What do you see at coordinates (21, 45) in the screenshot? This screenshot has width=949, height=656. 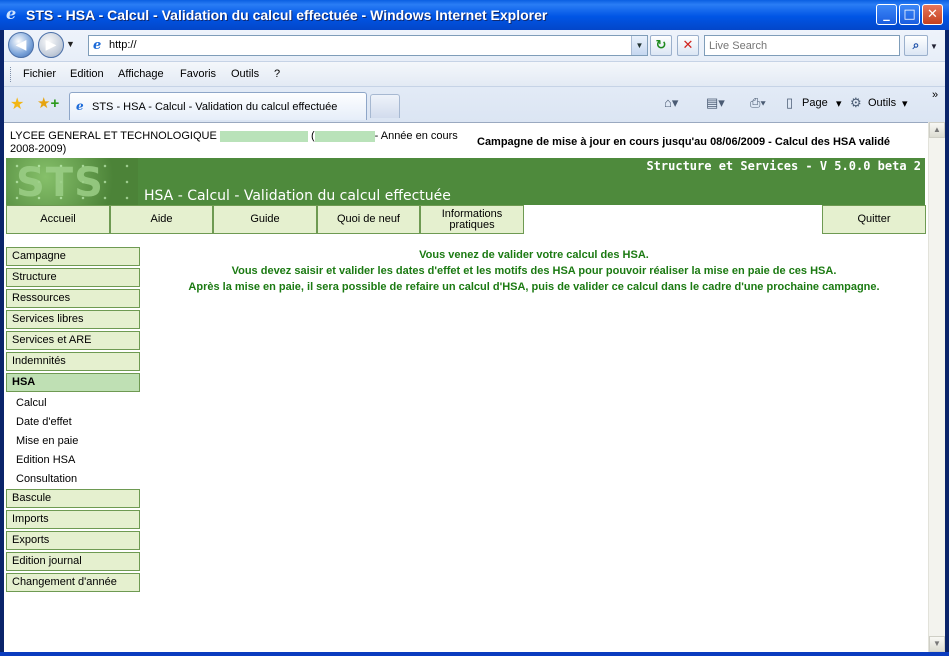 I see `back-button: ◀` at bounding box center [21, 45].